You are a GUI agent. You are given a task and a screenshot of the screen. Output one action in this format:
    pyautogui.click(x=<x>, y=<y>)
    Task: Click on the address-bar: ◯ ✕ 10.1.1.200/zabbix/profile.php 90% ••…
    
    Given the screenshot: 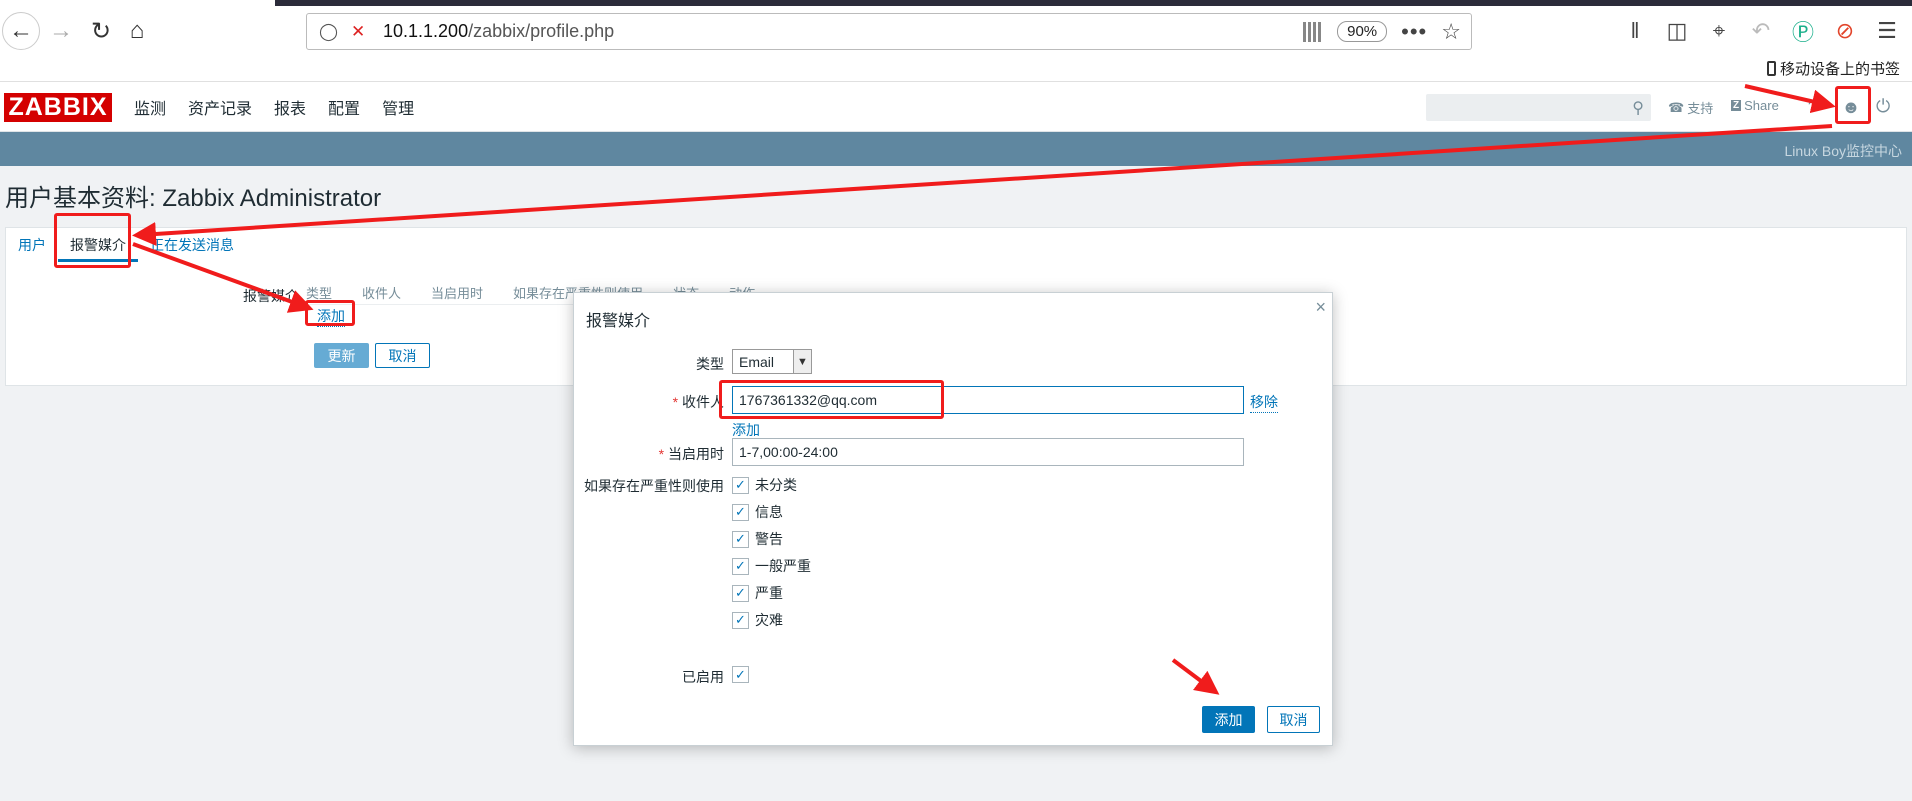 What is the action you would take?
    pyautogui.click(x=889, y=31)
    